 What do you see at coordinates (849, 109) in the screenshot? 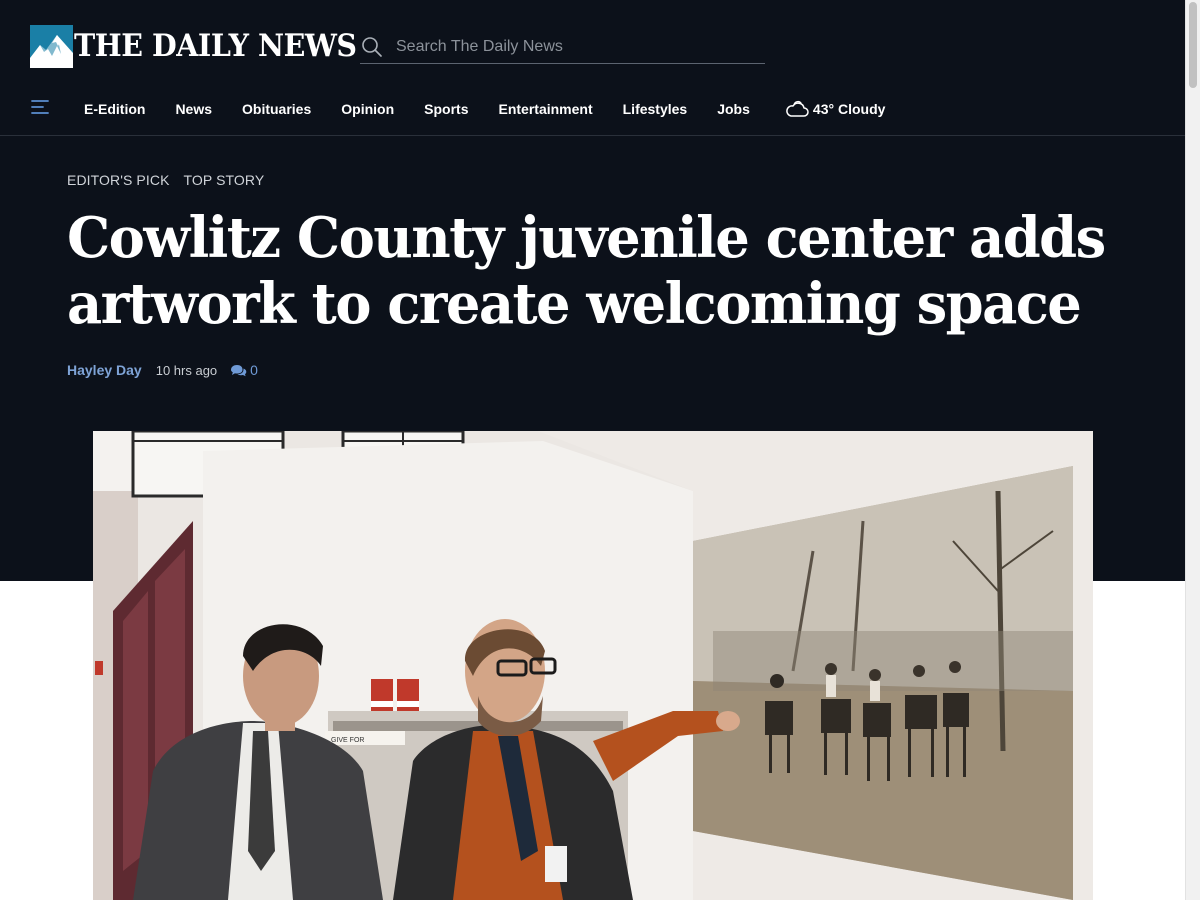
I see `weather-text: 43° Cloudy` at bounding box center [849, 109].